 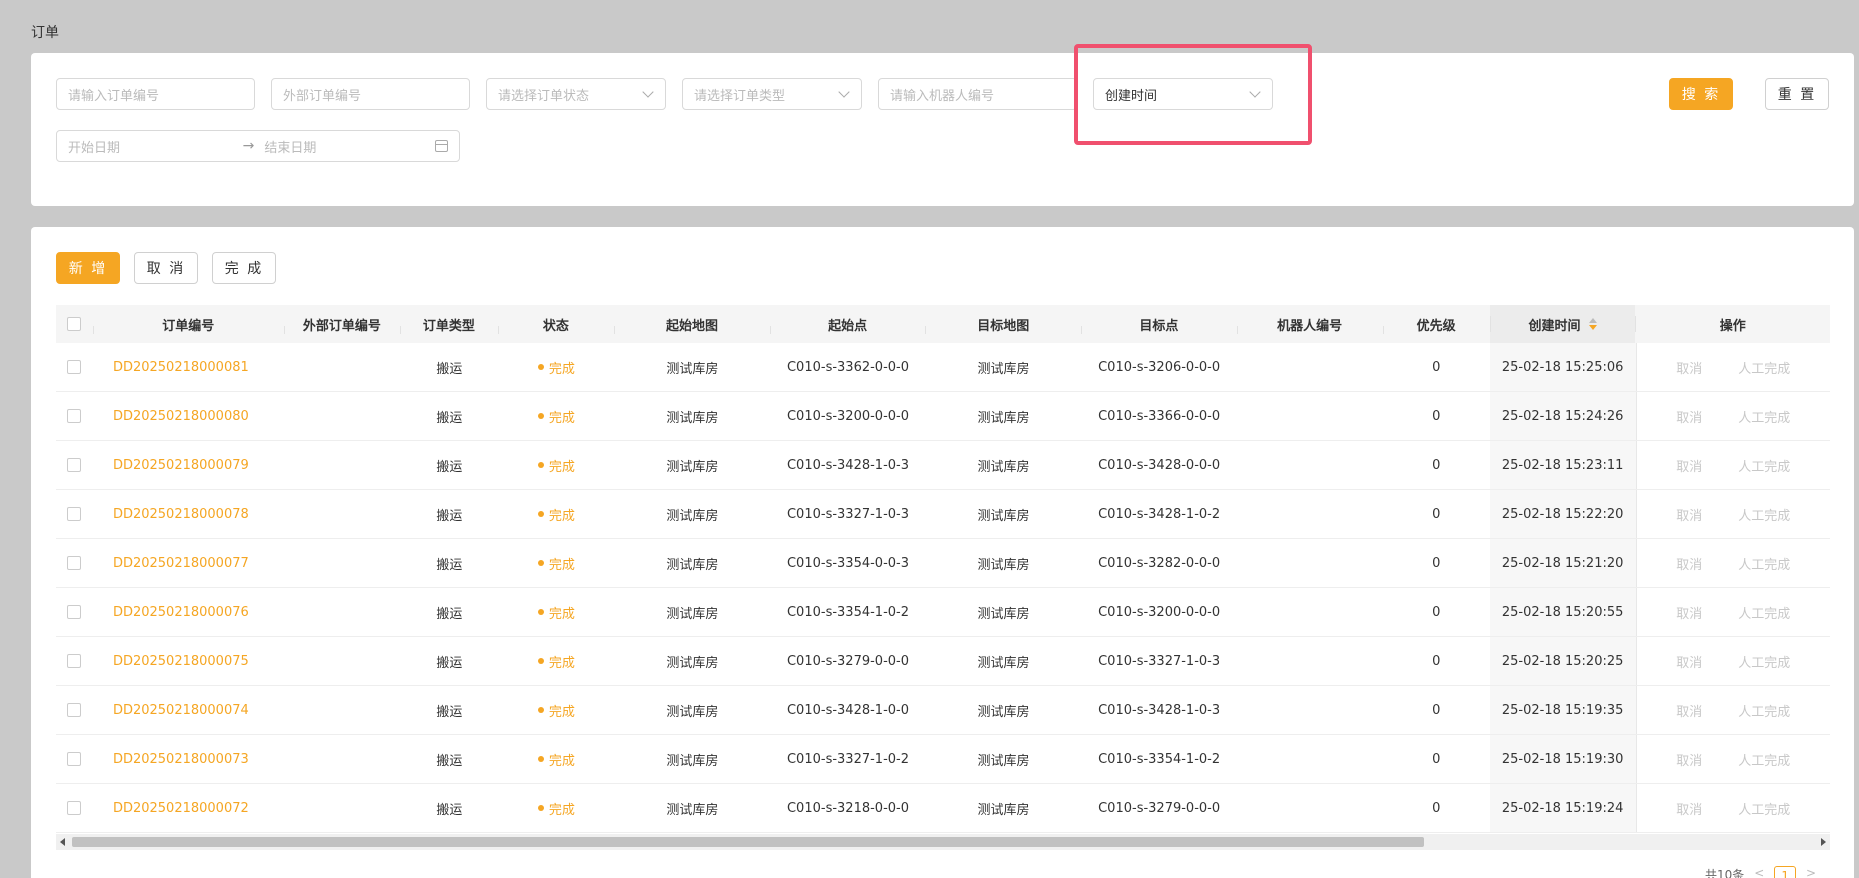 What do you see at coordinates (244, 268) in the screenshot?
I see `complete-orders-button: 完 成` at bounding box center [244, 268].